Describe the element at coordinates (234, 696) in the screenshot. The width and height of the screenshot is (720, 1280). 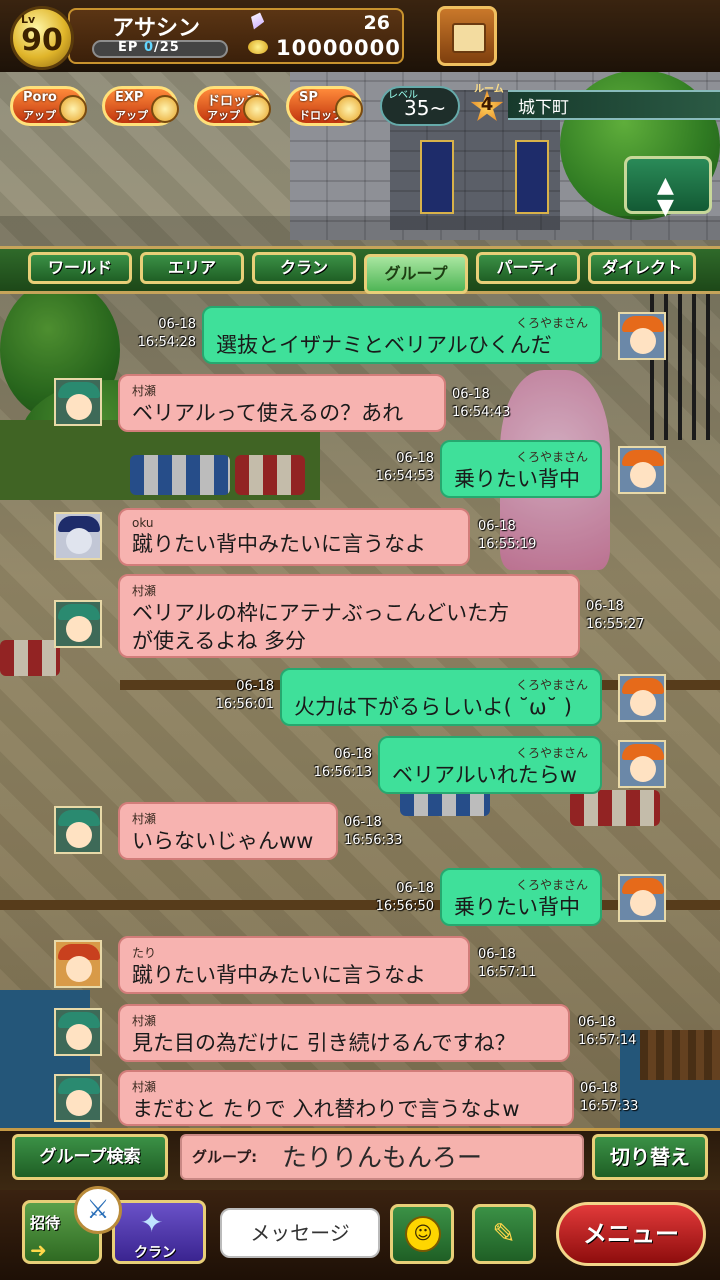
I see `timestamp: 06-18 16:56:01` at that location.